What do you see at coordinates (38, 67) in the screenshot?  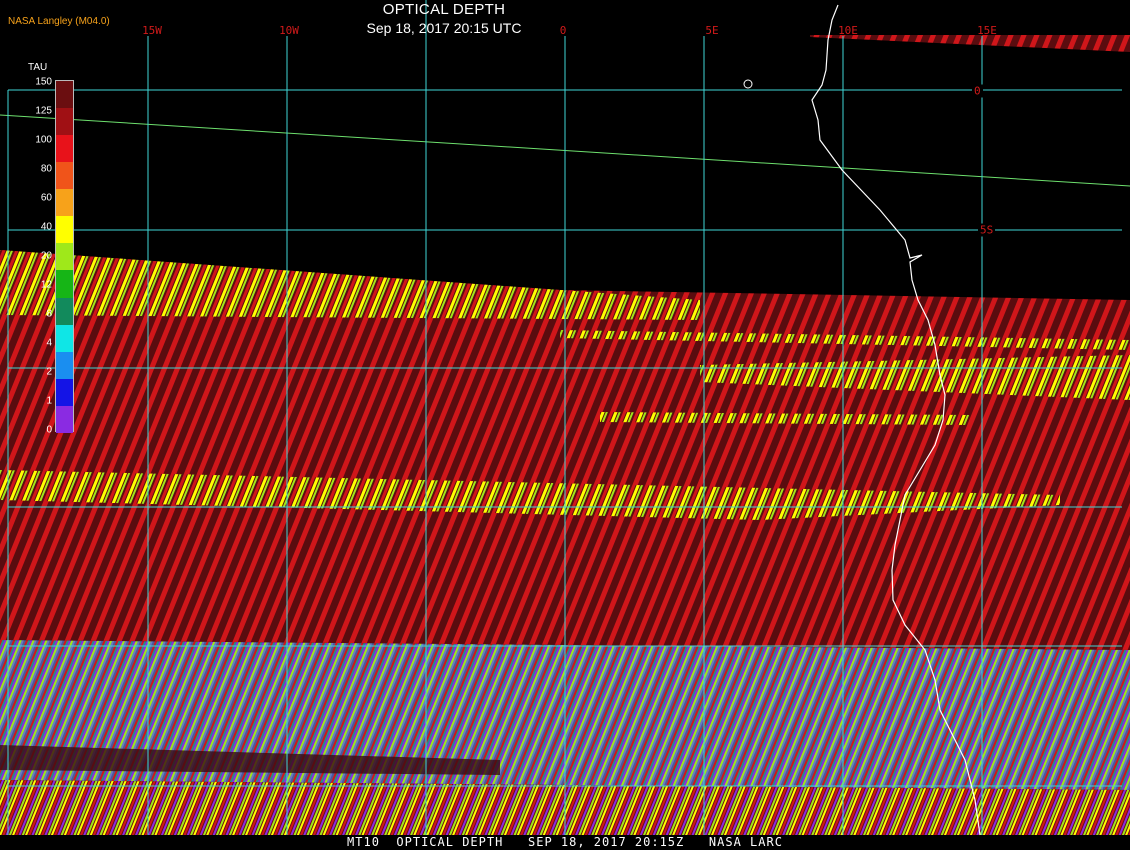 I see `legend-title: TAU` at bounding box center [38, 67].